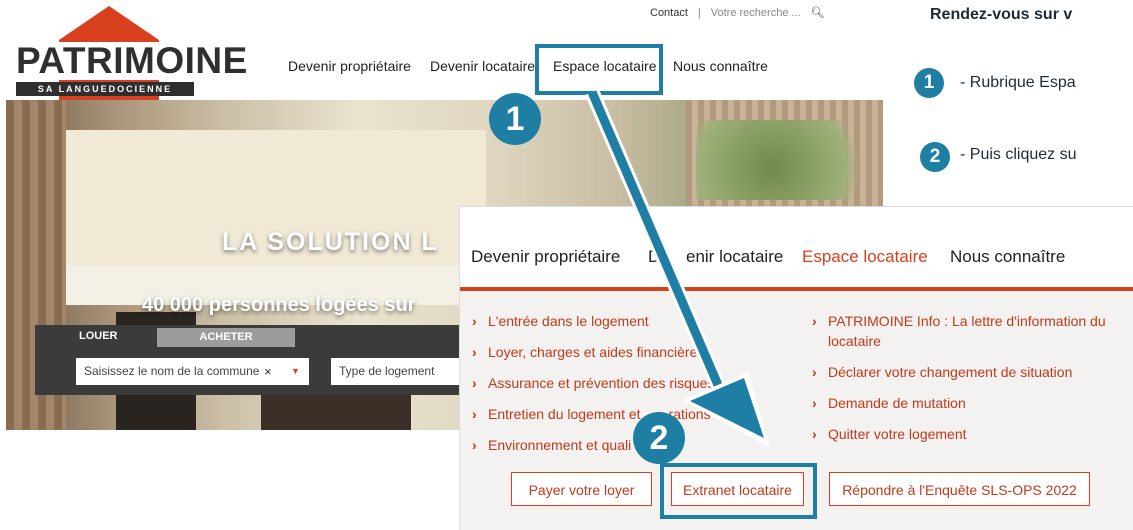 Image resolution: width=1133 pixels, height=530 pixels. Describe the element at coordinates (865, 257) in the screenshot. I see `zoom-nav-espace-locataire: Espace locataire` at that location.